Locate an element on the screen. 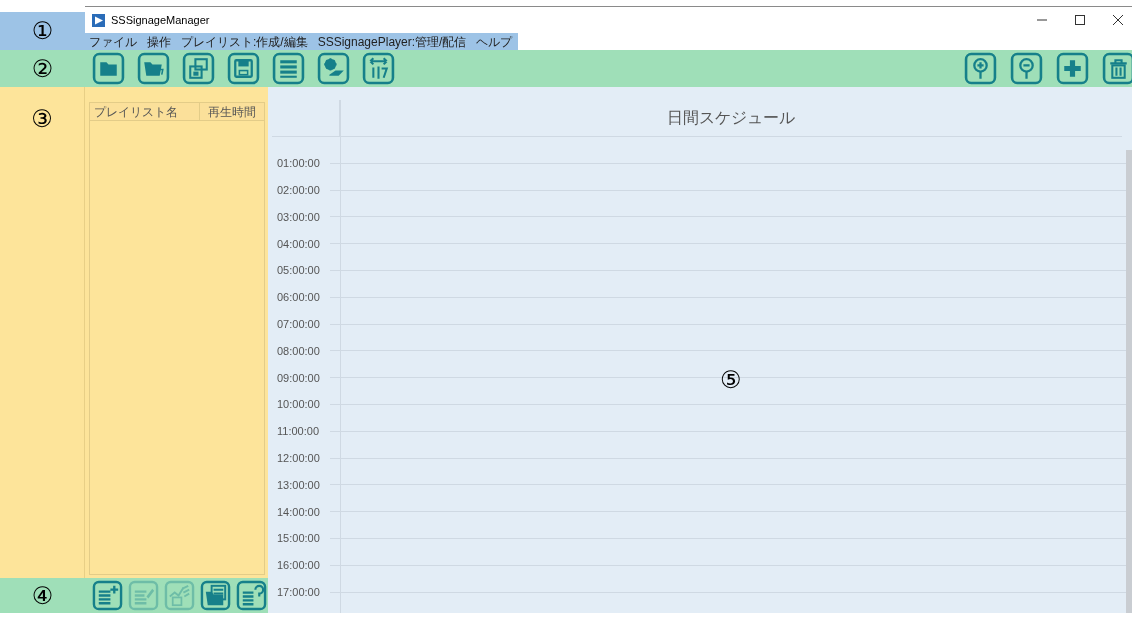  save-icon is located at coordinates (243, 68).